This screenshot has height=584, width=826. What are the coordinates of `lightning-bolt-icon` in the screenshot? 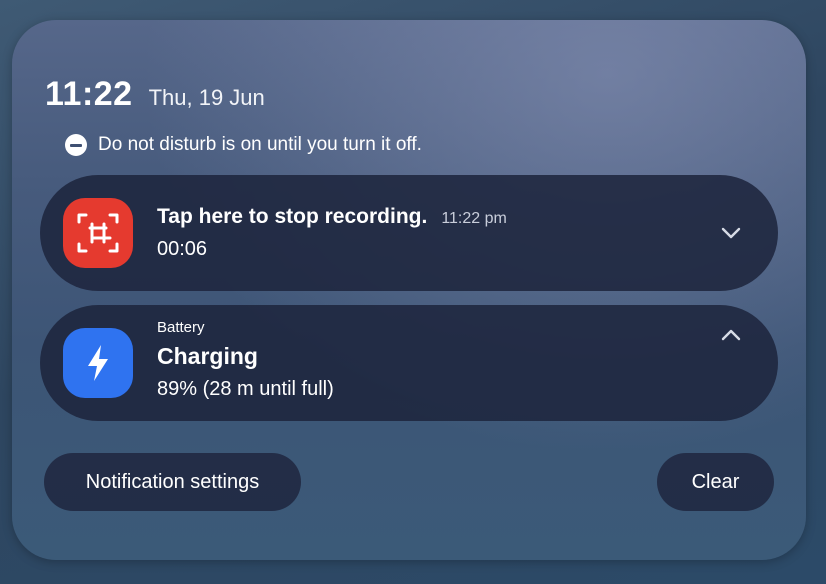 It's located at (98, 363).